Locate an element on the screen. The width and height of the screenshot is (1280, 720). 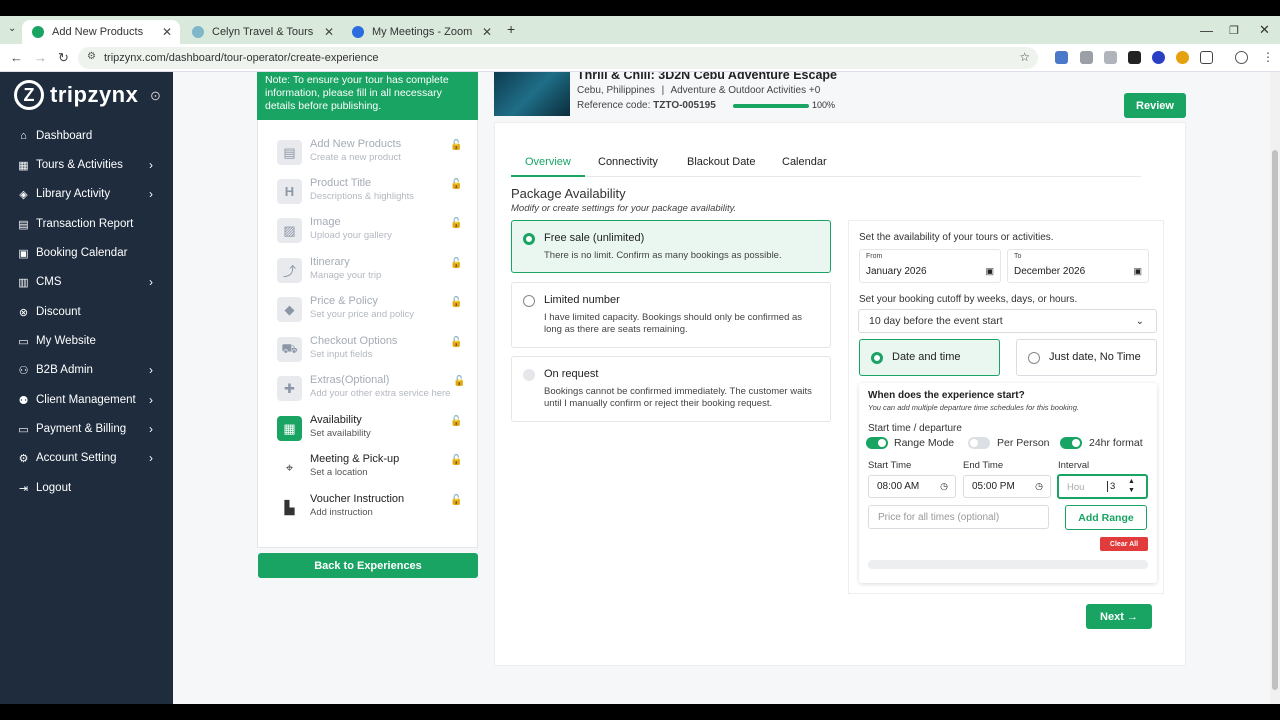
start-time-value: 08:00 AM is located at coordinates (898, 486).